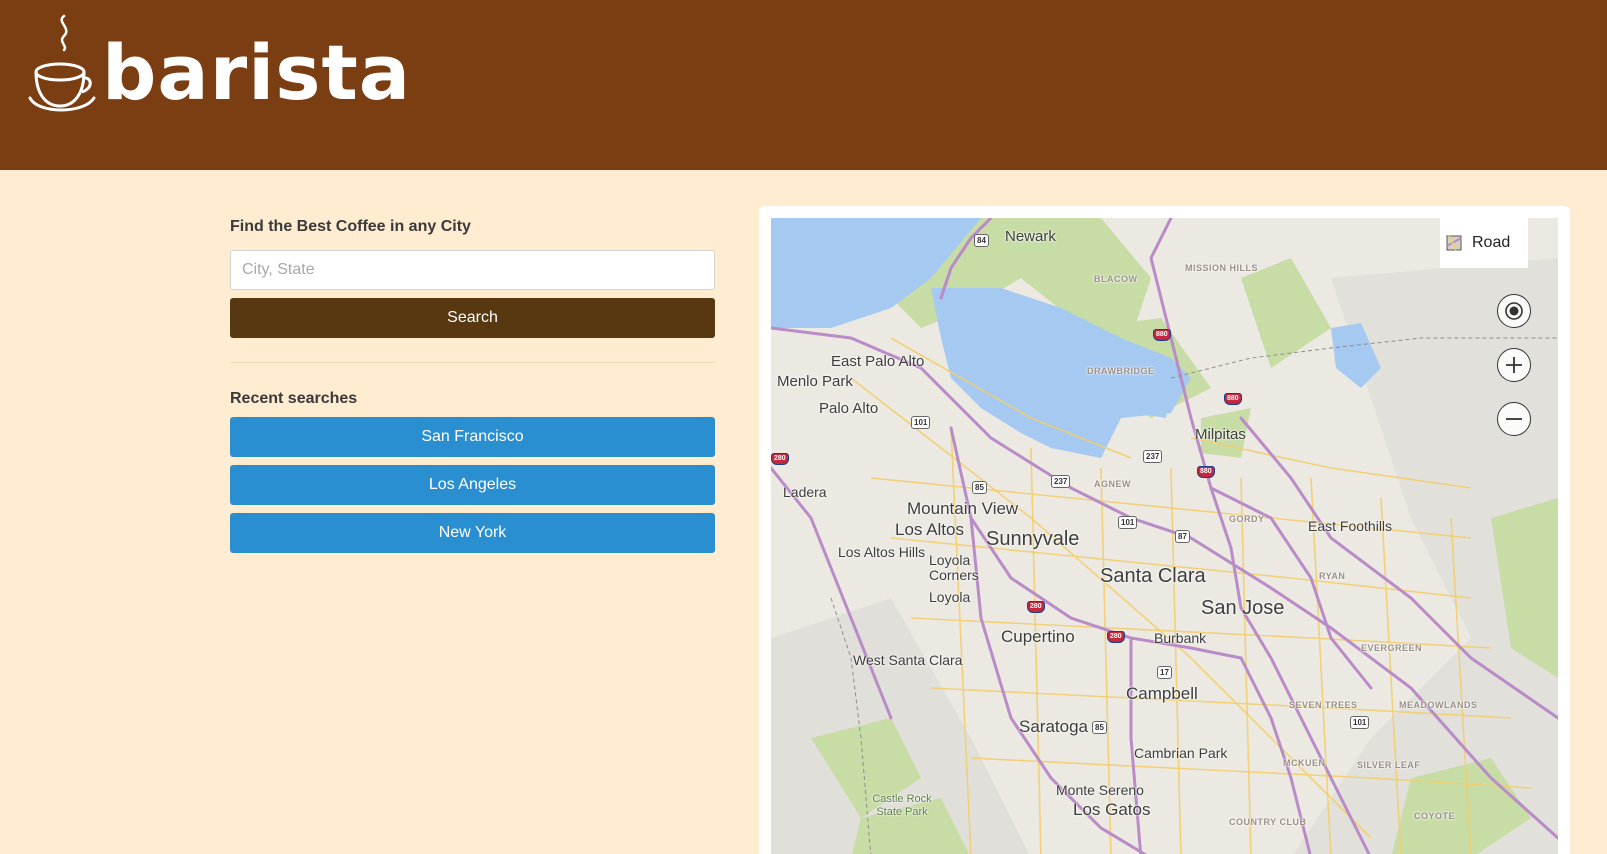 Image resolution: width=1607 pixels, height=854 pixels. What do you see at coordinates (929, 529) in the screenshot?
I see `map-label-los-altos: Los Altos` at bounding box center [929, 529].